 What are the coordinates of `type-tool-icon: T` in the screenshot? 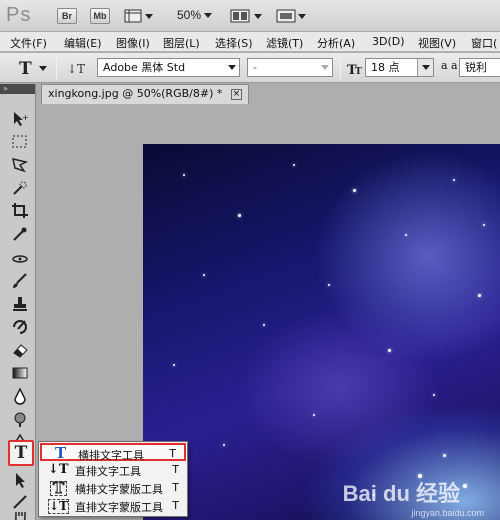 It's located at (21, 453).